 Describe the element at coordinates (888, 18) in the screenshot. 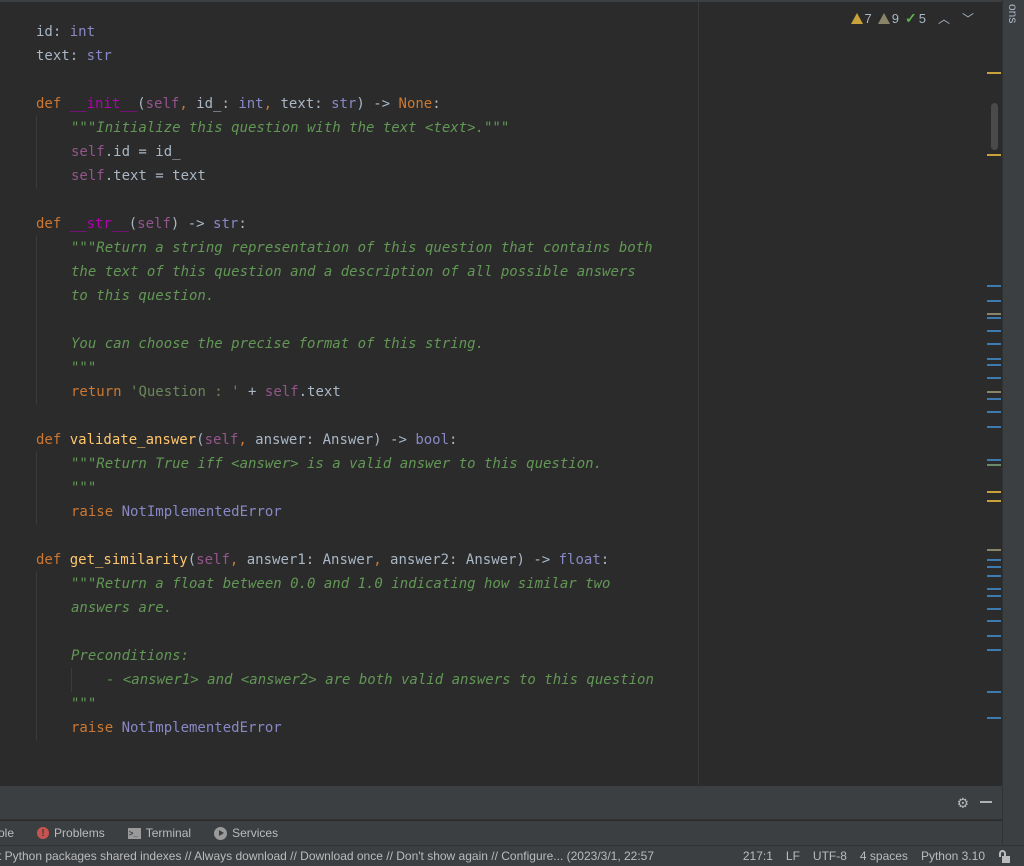

I see `weak-warnings-count: 9` at that location.